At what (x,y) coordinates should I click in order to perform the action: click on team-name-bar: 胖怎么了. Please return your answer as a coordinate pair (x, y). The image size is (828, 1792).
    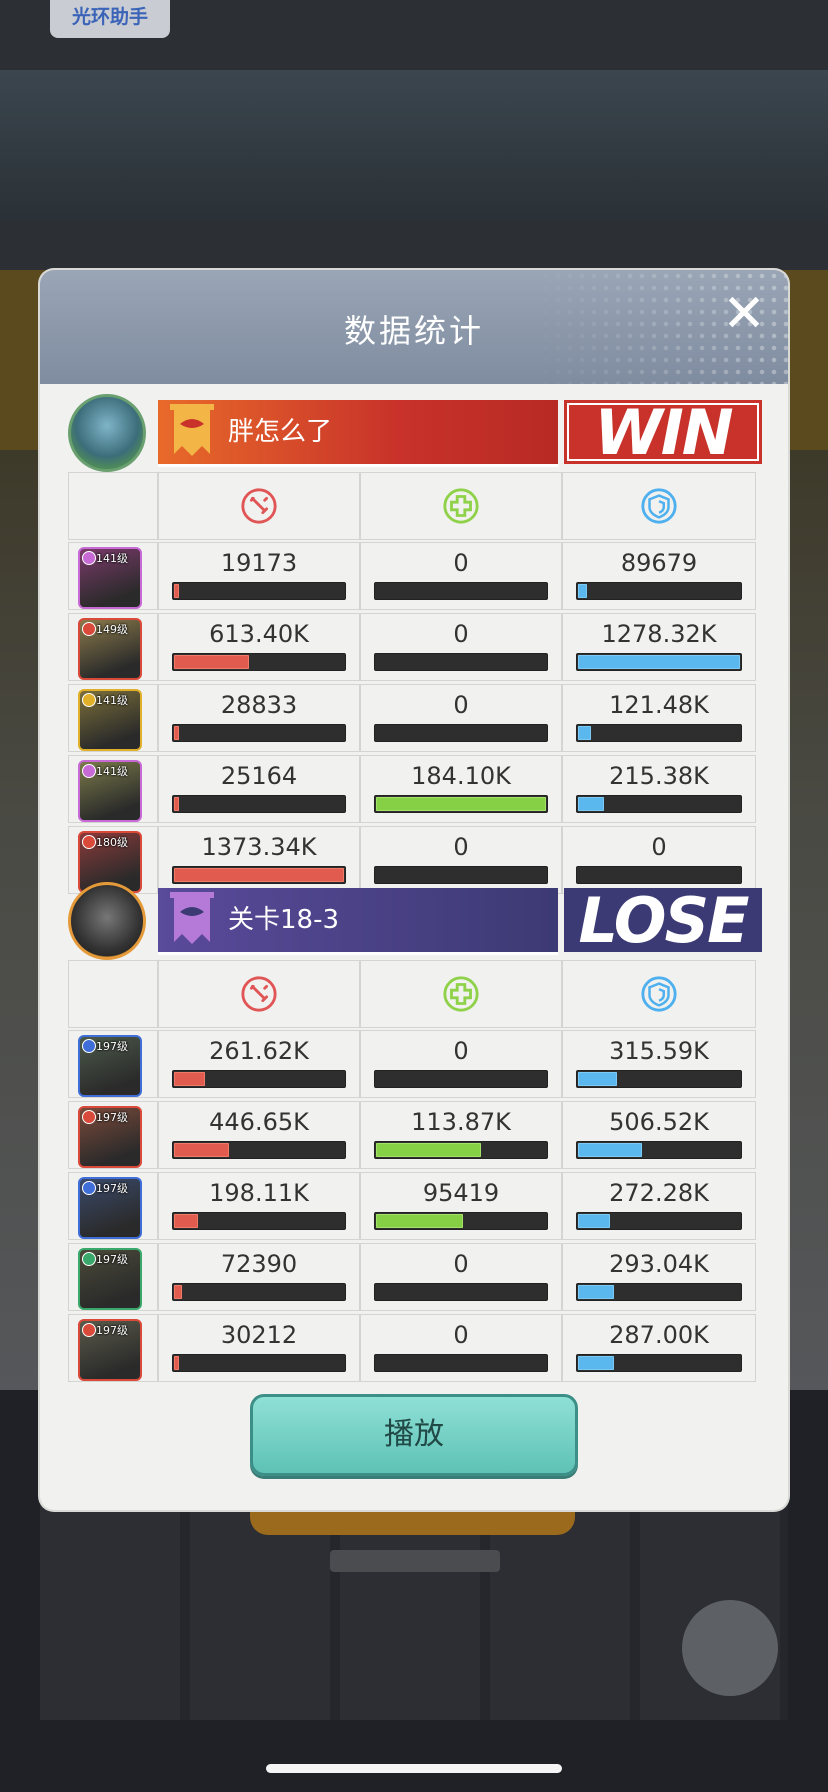
    Looking at the image, I should click on (358, 433).